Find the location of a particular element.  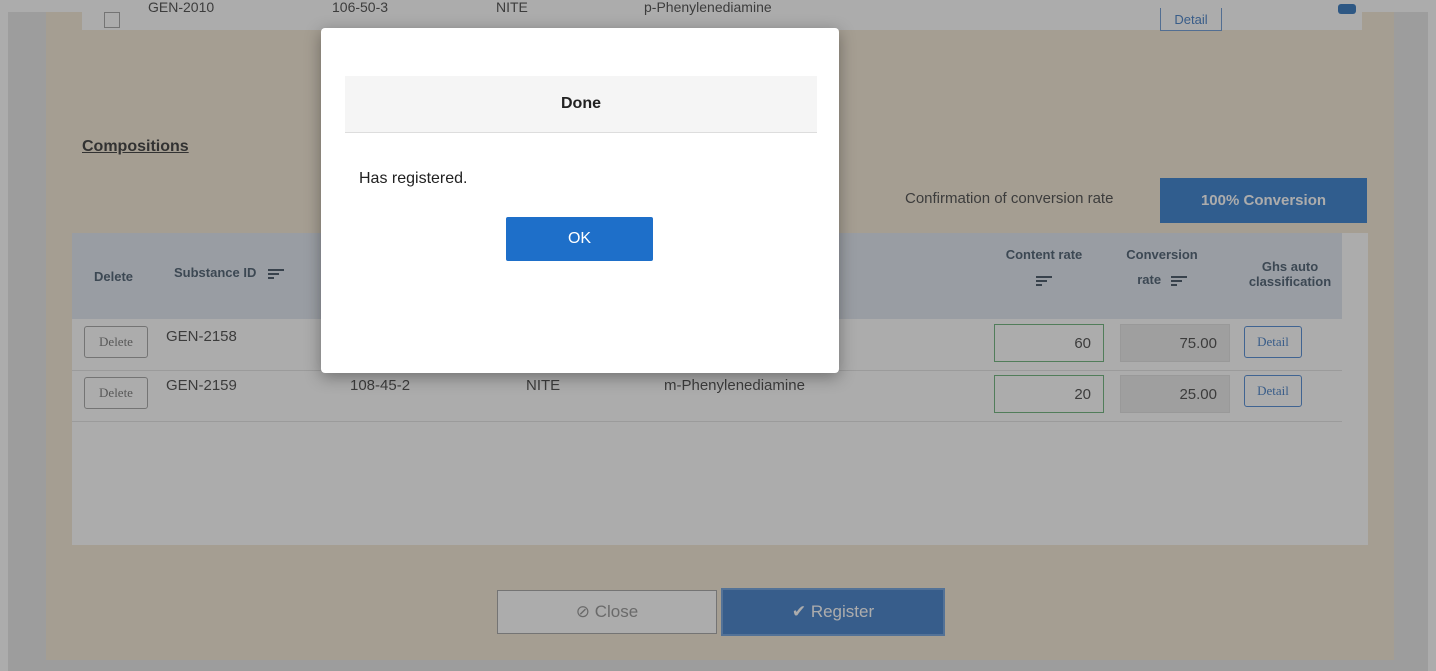

ok-button: OK is located at coordinates (579, 239).